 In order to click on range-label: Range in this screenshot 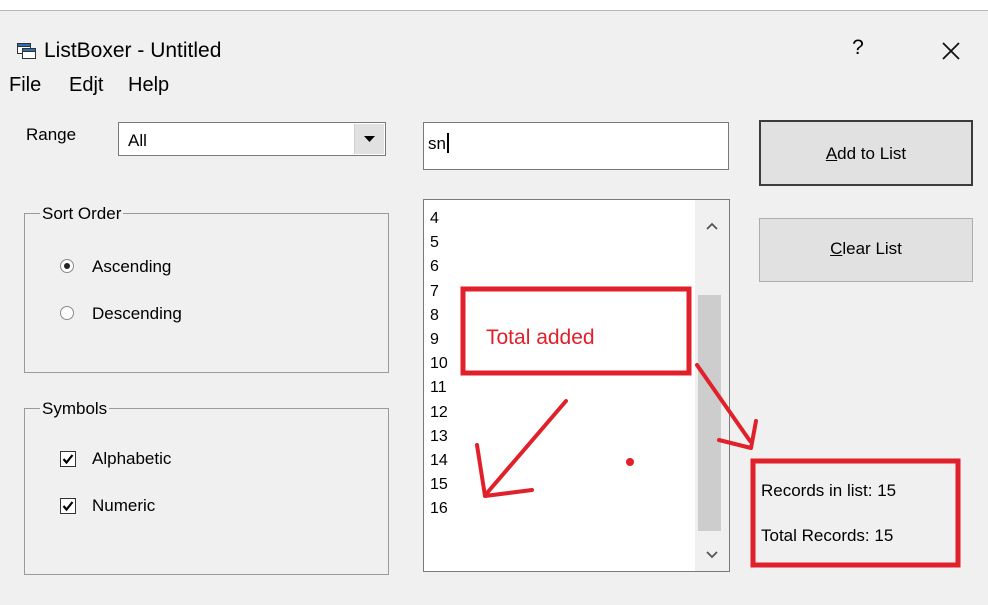, I will do `click(51, 134)`.